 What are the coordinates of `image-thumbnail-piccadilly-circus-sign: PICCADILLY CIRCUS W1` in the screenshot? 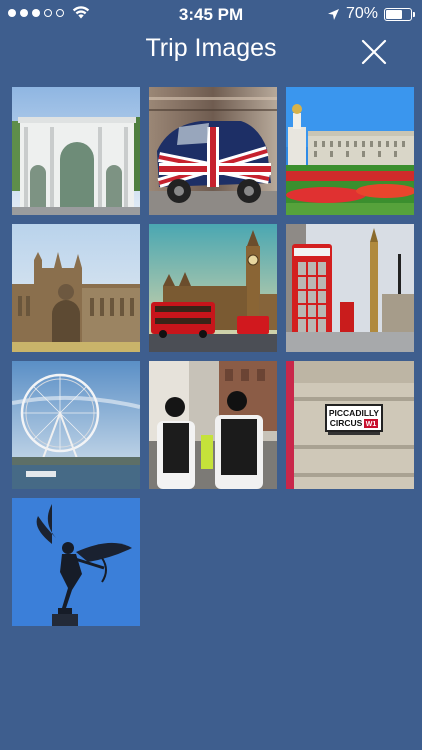 It's located at (350, 425).